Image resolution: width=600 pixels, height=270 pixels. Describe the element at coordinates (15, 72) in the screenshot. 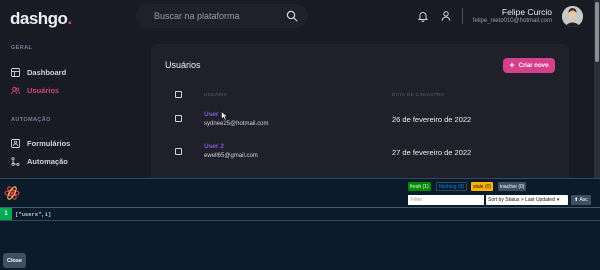

I see `dashboard-icon` at that location.